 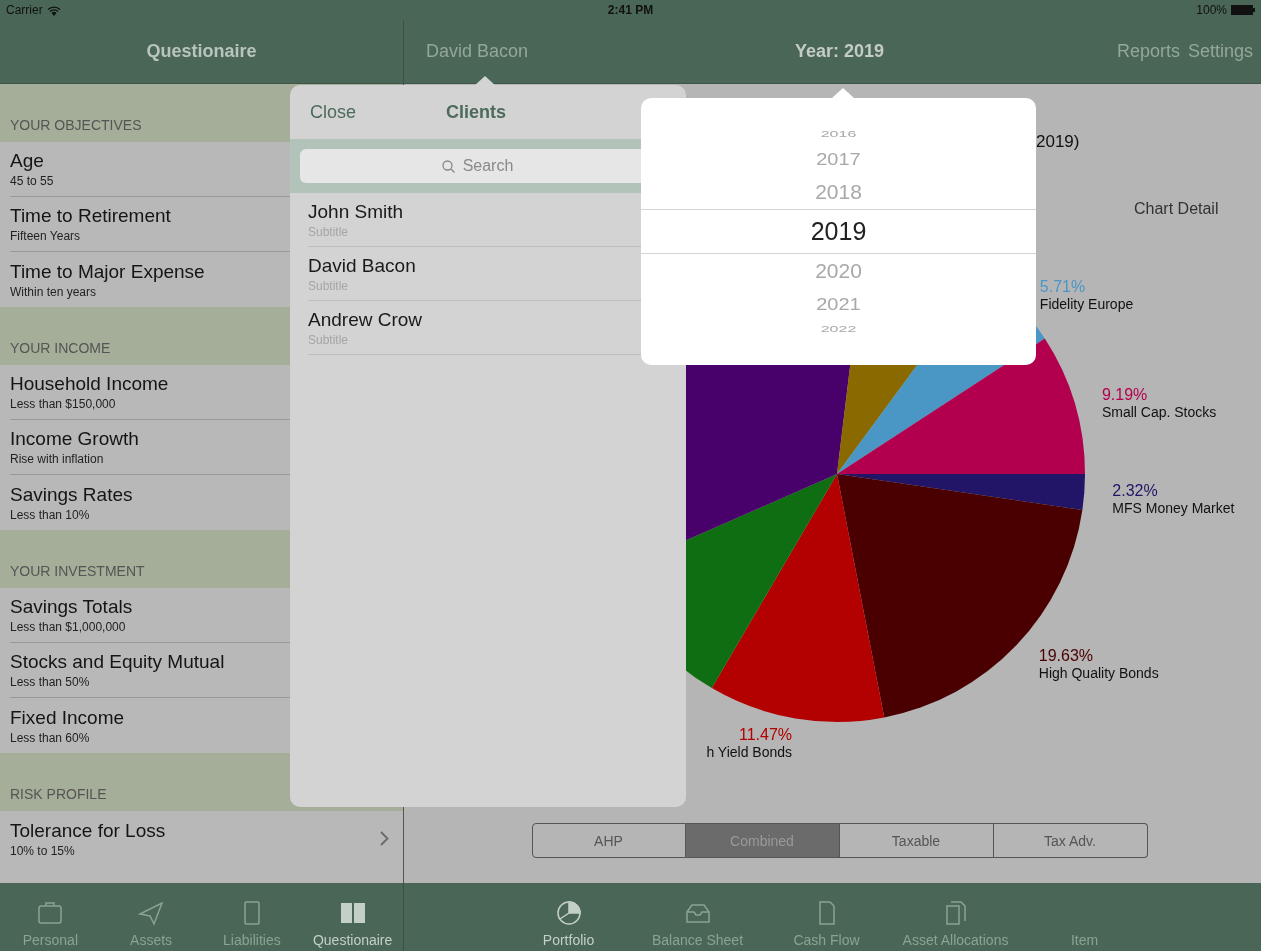 What do you see at coordinates (201, 51) in the screenshot?
I see `sidebar-title: Questionaire` at bounding box center [201, 51].